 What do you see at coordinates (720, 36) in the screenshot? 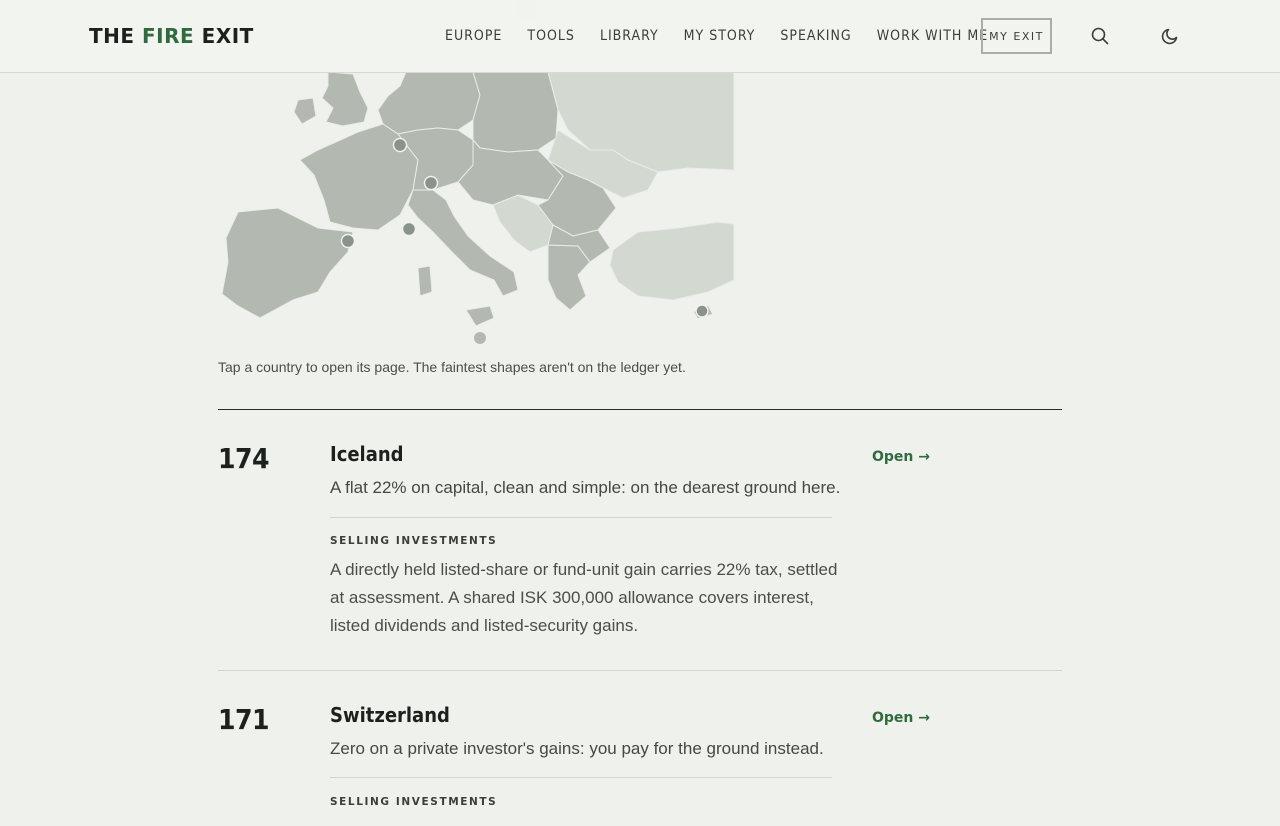
I see `nav-item-my-story: MY STORY` at bounding box center [720, 36].